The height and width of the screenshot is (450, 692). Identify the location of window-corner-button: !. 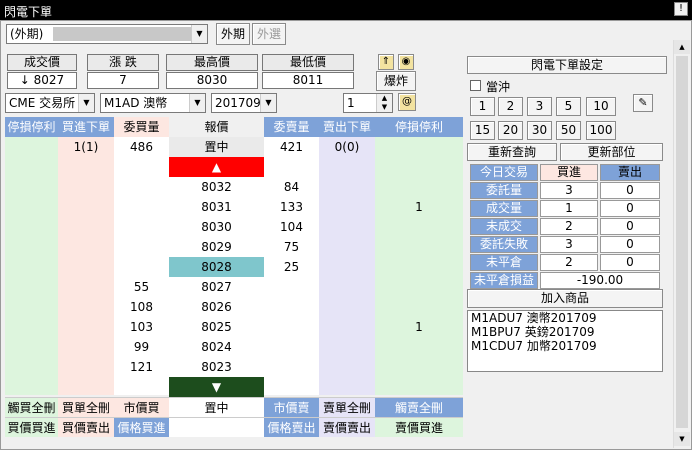
(681, 9).